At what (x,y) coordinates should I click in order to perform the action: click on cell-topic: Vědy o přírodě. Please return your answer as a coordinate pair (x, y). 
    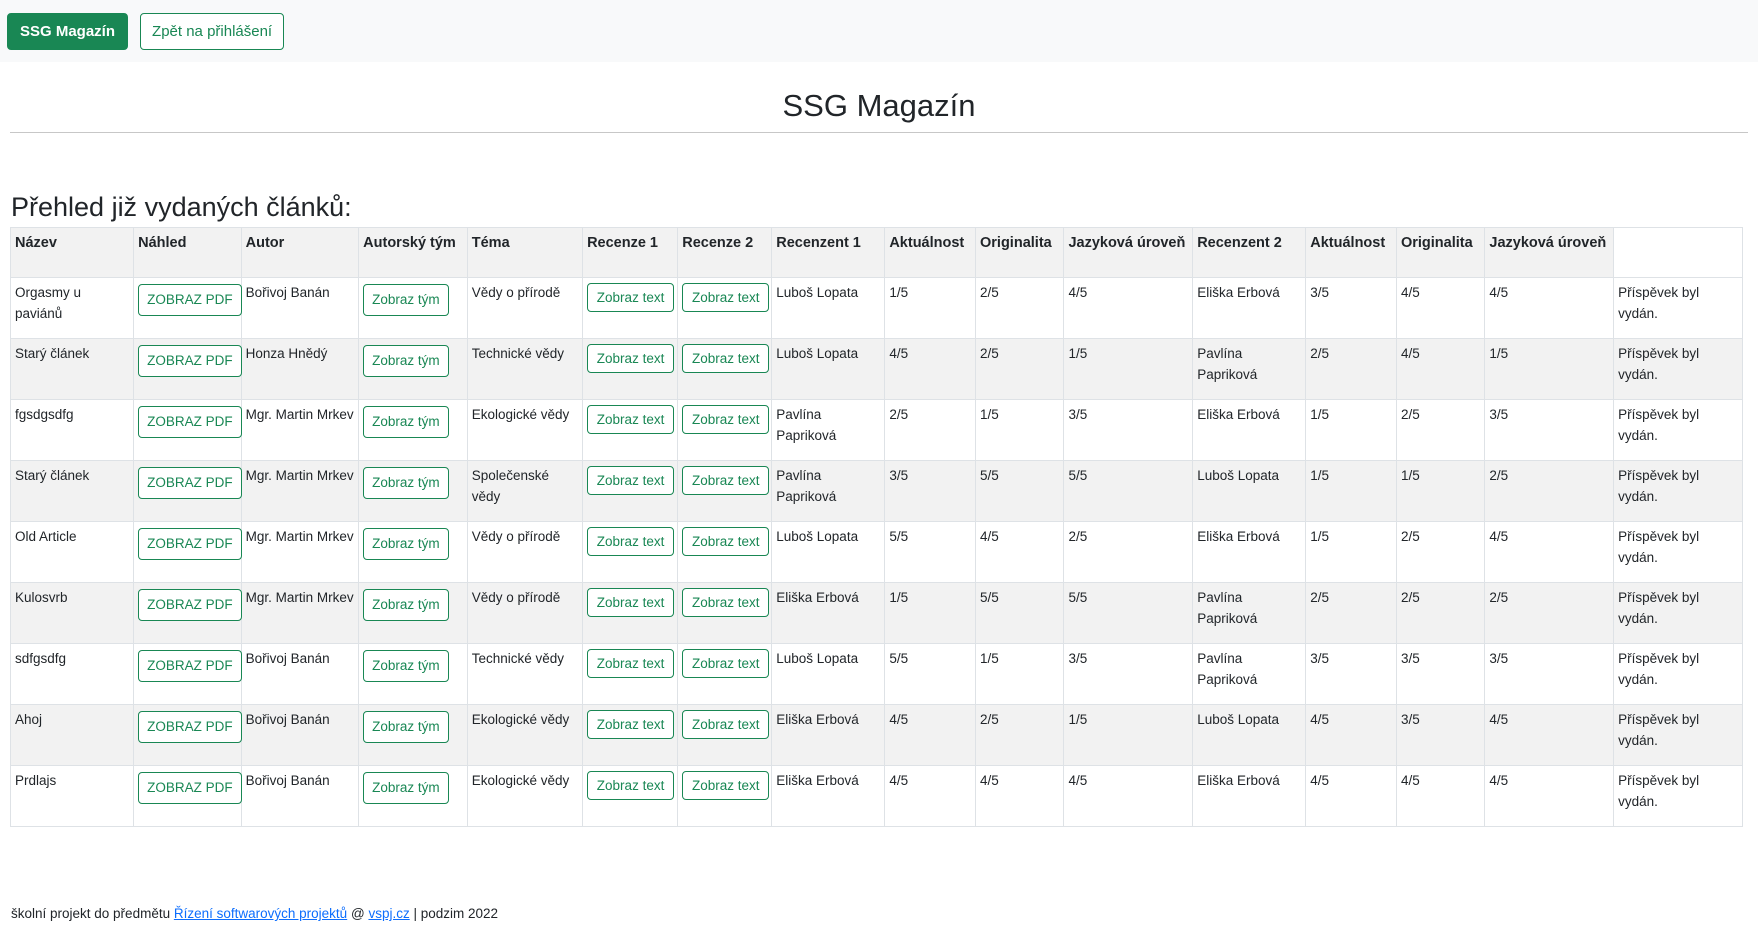
    Looking at the image, I should click on (525, 308).